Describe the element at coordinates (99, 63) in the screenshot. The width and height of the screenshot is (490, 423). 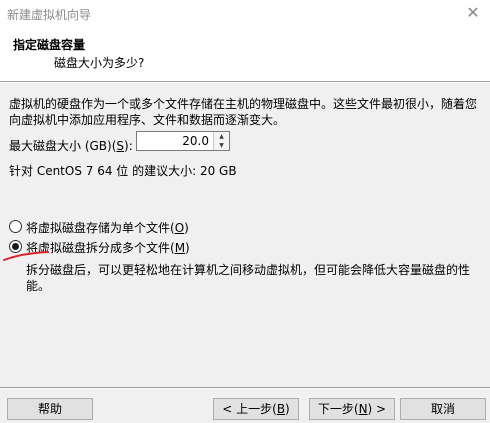
I see `page-subtitle: 磁盘大小为多少?` at that location.